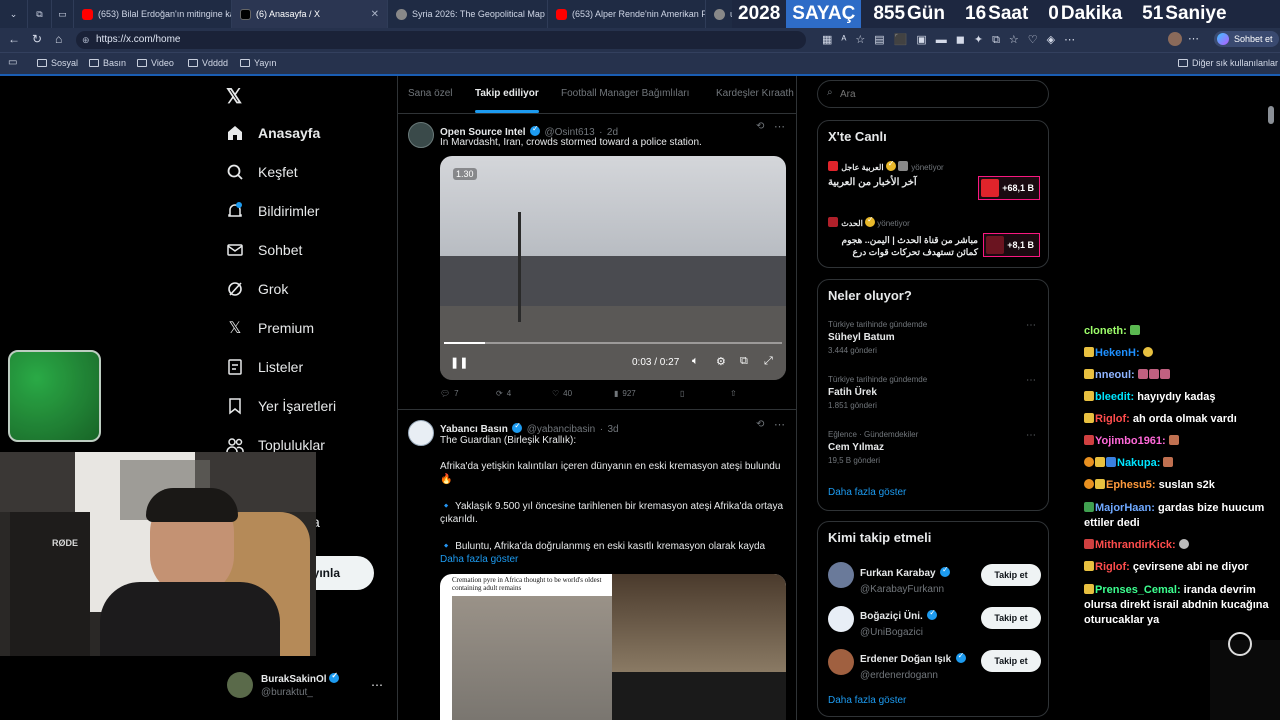 The width and height of the screenshot is (1280, 720). What do you see at coordinates (14, 39) in the screenshot?
I see `back-icon: ←` at bounding box center [14, 39].